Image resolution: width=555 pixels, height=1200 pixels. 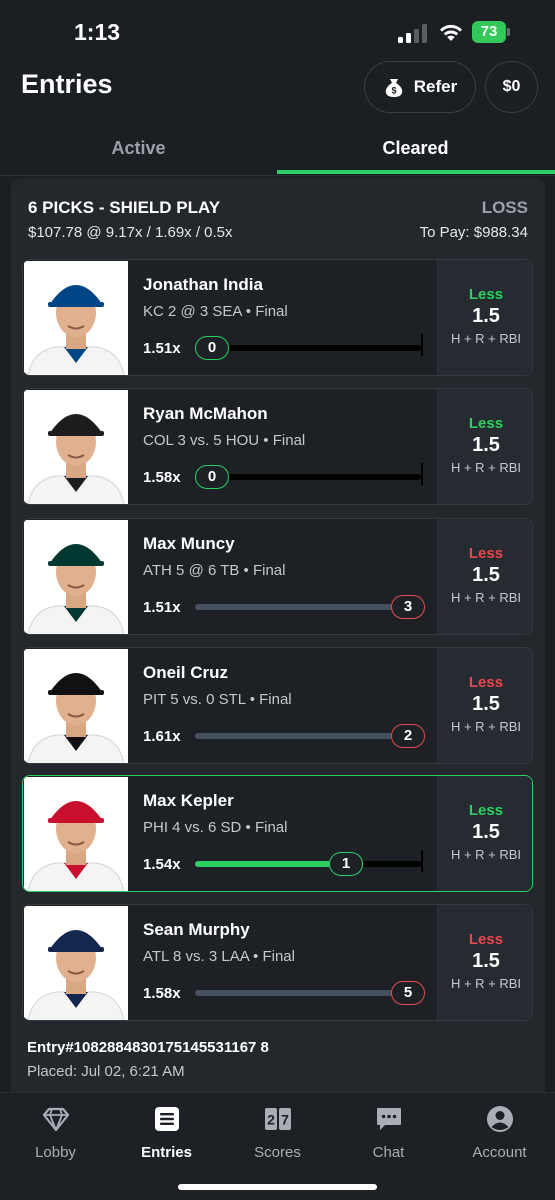 I want to click on entry-title: 6 PICKS - SHIELD PLAY, so click(x=124, y=207).